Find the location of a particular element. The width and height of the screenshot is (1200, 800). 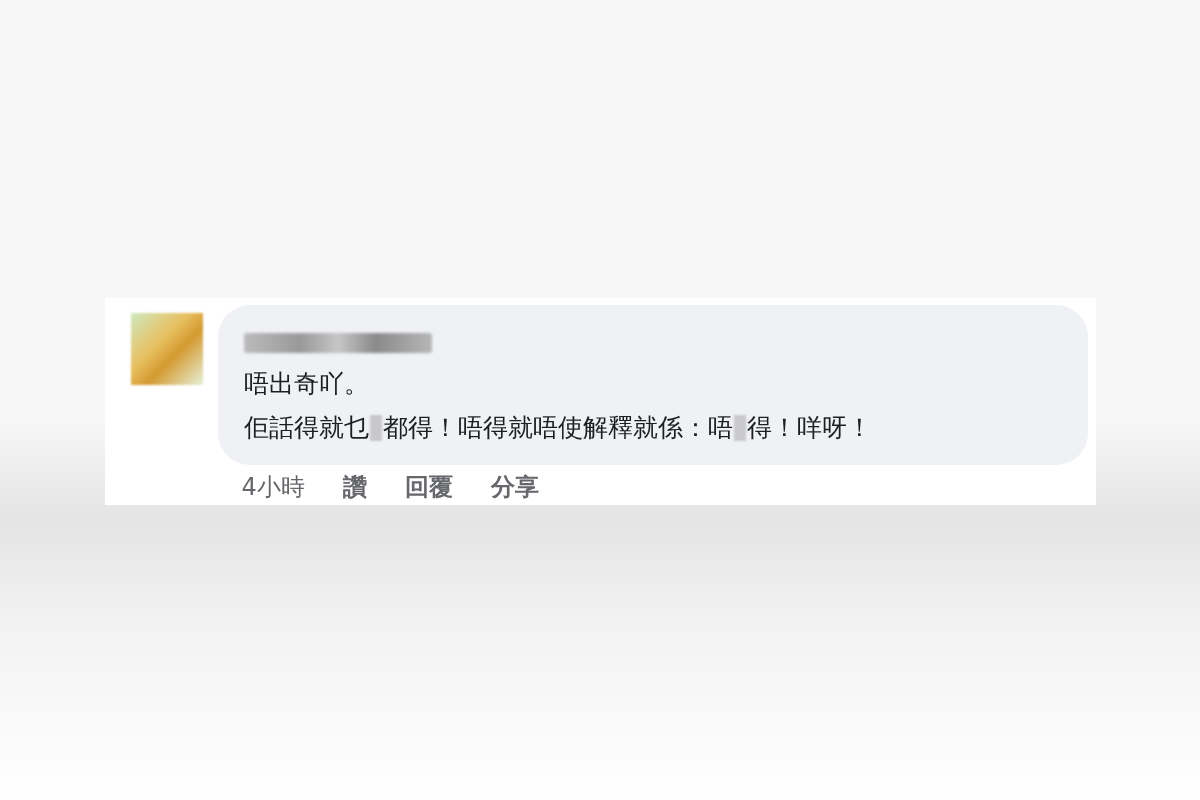

comment-text: 得！咩呀！ is located at coordinates (809, 428).